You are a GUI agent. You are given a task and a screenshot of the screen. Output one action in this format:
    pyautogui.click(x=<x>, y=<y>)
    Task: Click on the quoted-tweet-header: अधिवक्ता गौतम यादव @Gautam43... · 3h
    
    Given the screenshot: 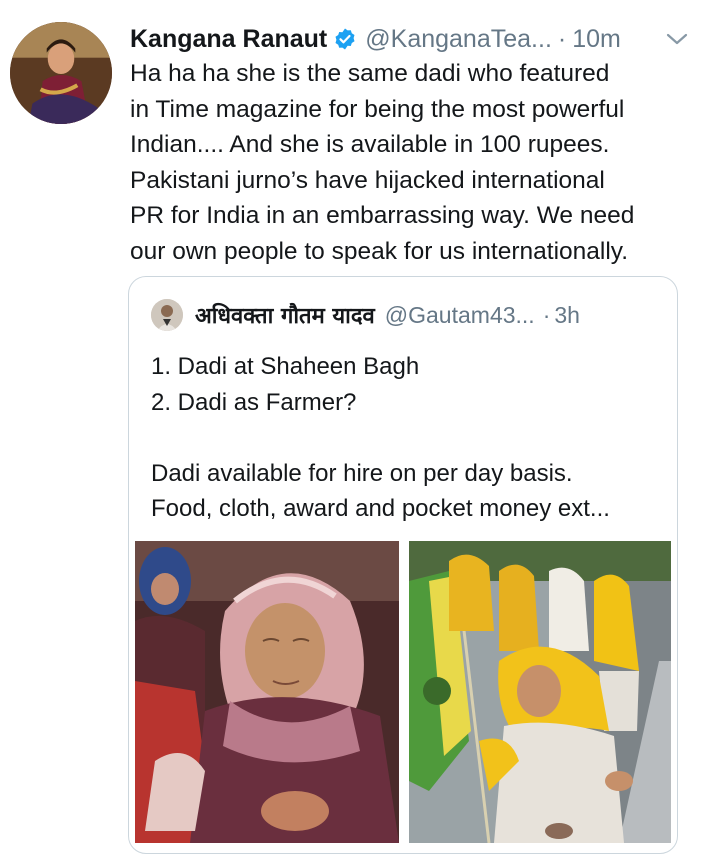 What is the action you would take?
    pyautogui.click(x=404, y=315)
    